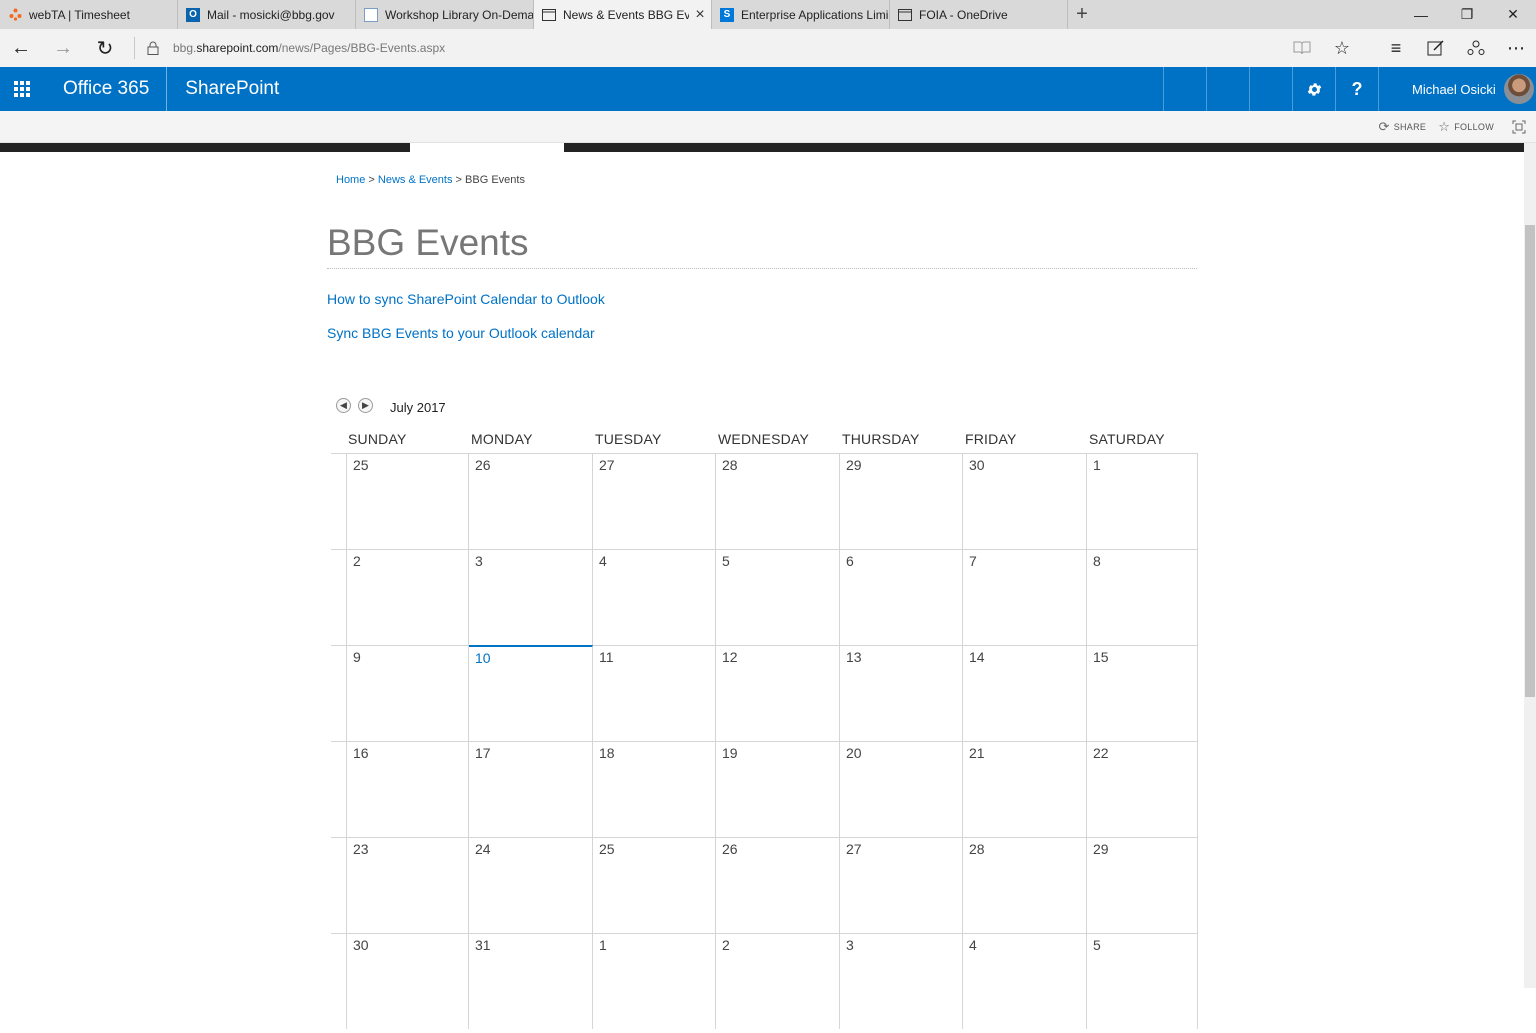 The image size is (1536, 1033). Describe the element at coordinates (850, 561) in the screenshot. I see `calendar-day-number: 6` at that location.